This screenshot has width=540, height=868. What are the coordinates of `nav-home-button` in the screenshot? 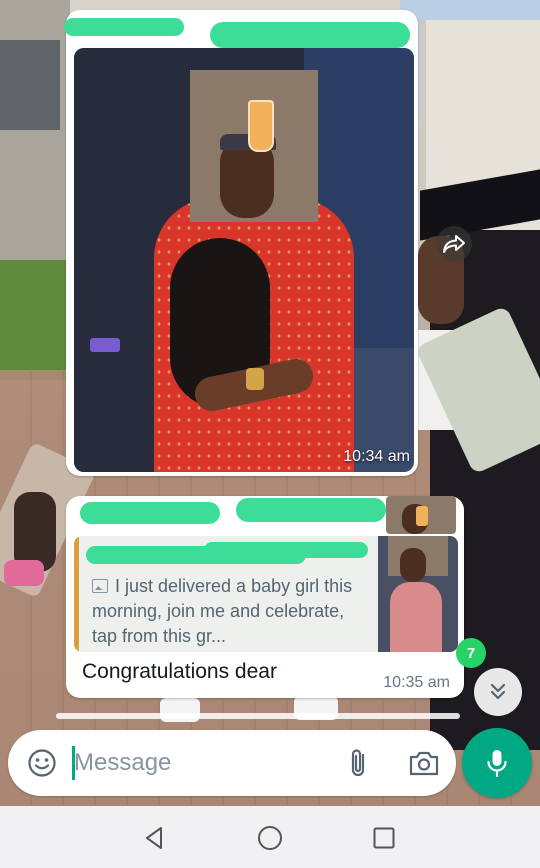 It's located at (270, 838).